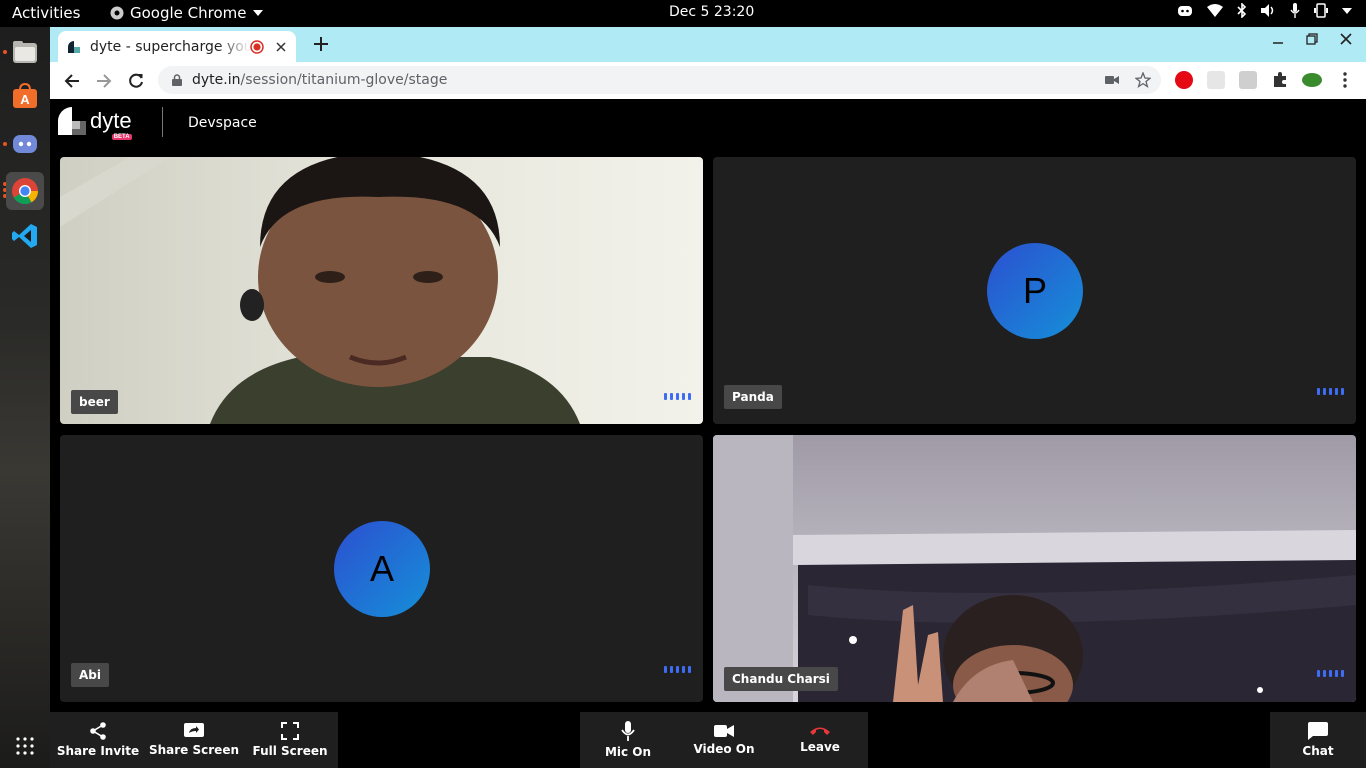 The width and height of the screenshot is (1366, 768). What do you see at coordinates (708, 123) in the screenshot?
I see `app-header: dyte BETA Devspace` at bounding box center [708, 123].